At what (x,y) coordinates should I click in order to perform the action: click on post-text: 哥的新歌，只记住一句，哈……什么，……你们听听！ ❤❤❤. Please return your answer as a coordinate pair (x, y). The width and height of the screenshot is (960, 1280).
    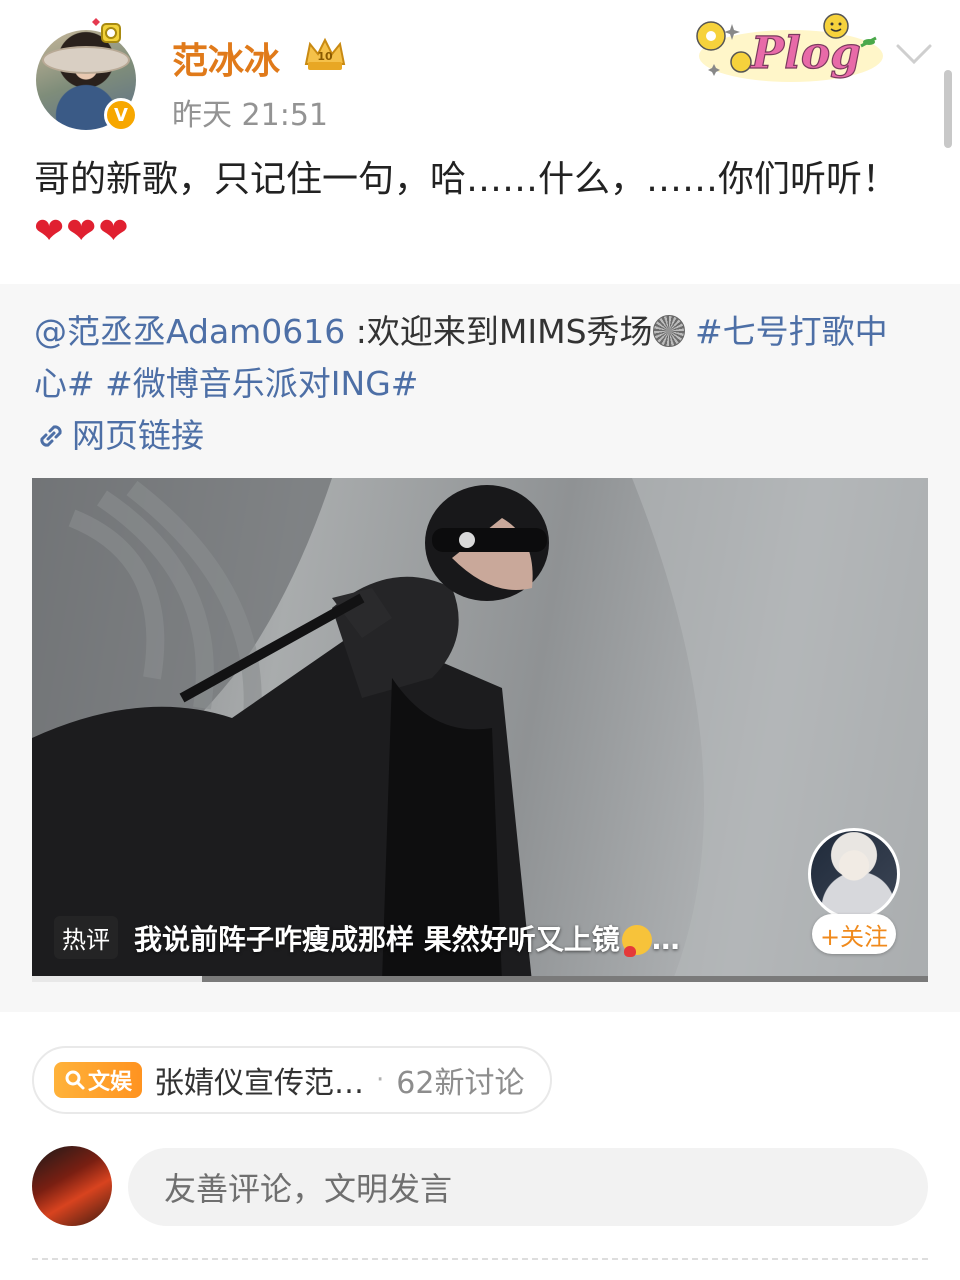
    Looking at the image, I should click on (479, 206).